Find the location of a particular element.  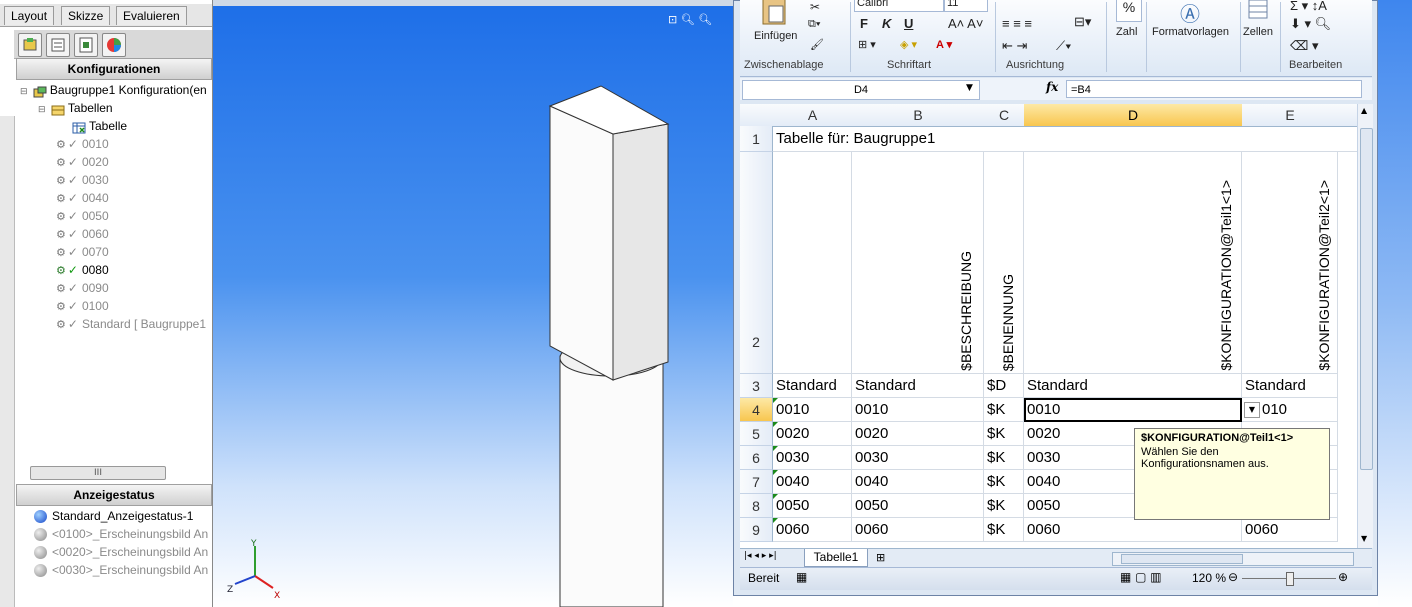

insert-function-icon: fx is located at coordinates (1052, 87).